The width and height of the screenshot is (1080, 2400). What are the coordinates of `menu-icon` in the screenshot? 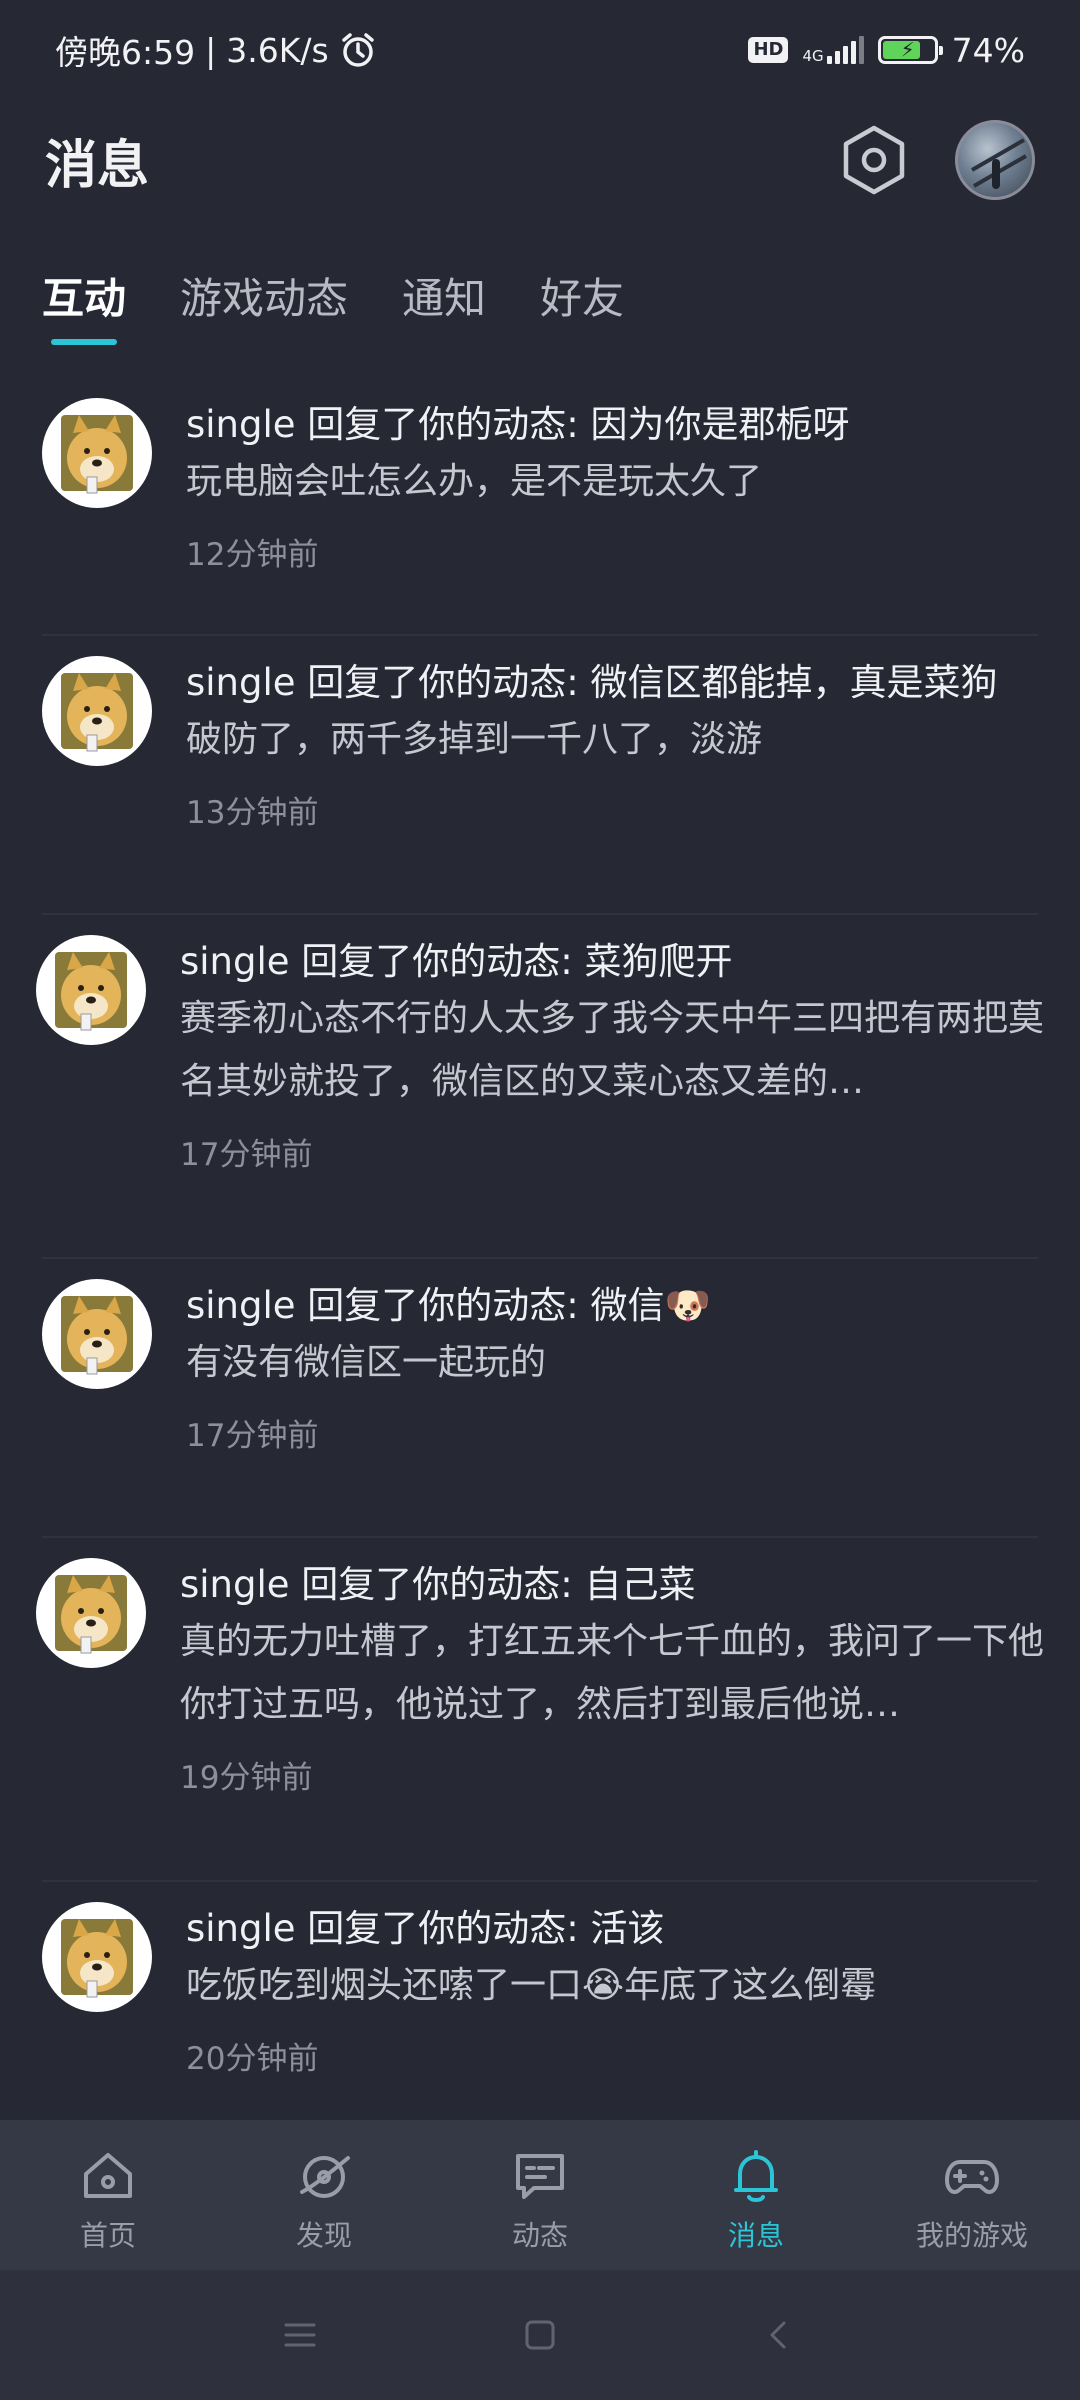 It's located at (300, 2335).